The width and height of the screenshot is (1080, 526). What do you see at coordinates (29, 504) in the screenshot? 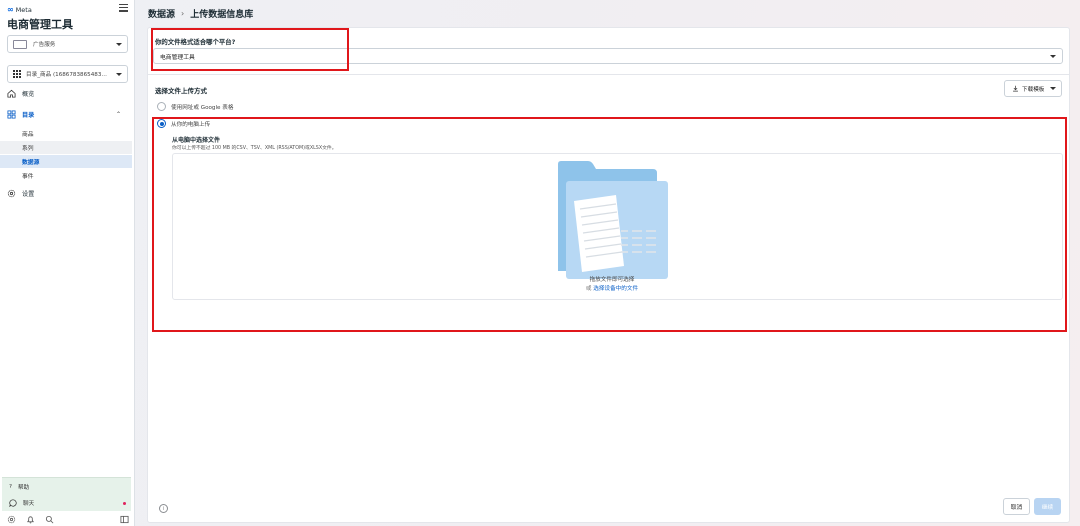
I see `chat-label: 聊天` at bounding box center [29, 504].